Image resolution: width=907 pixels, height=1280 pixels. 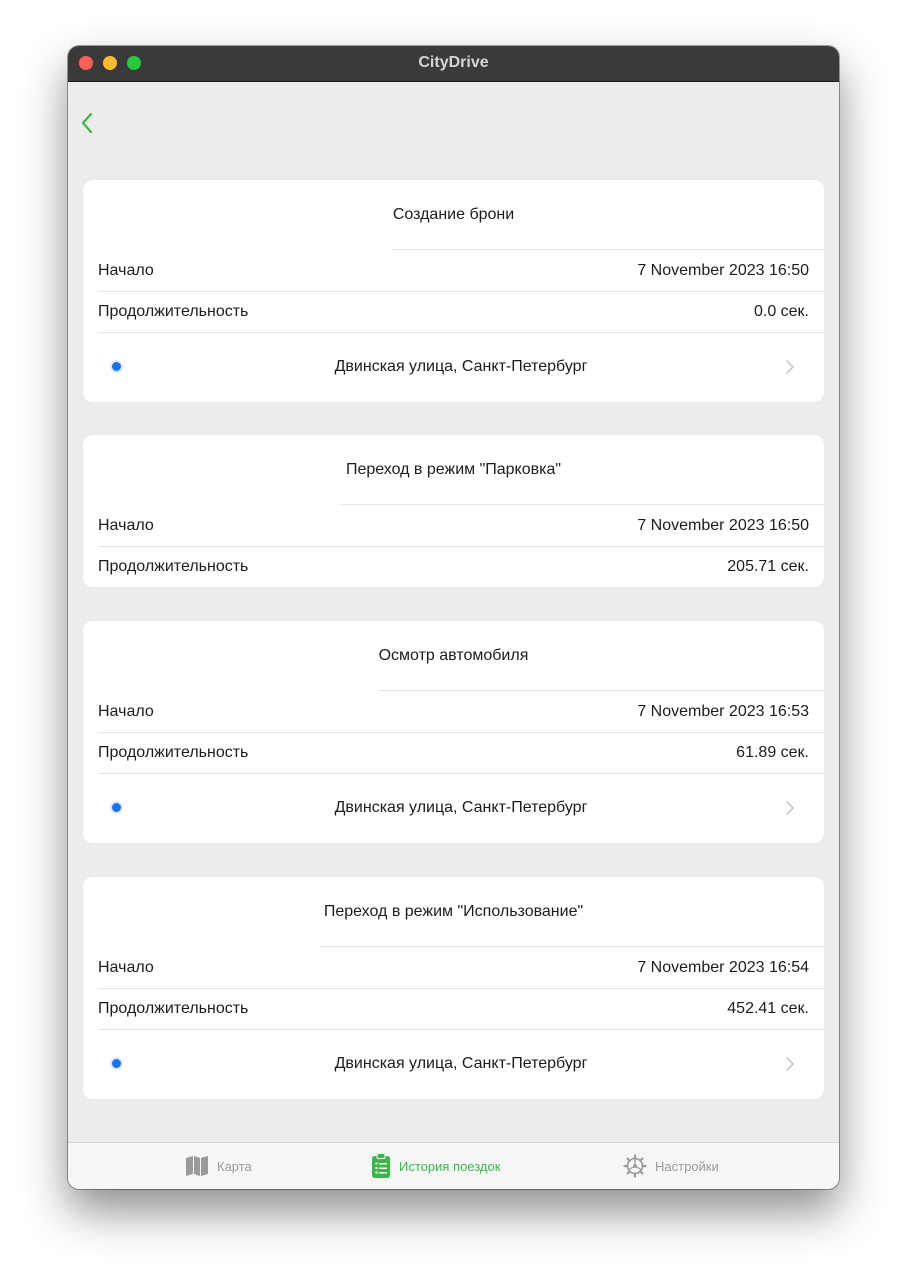 What do you see at coordinates (197, 1166) in the screenshot?
I see `map-icon` at bounding box center [197, 1166].